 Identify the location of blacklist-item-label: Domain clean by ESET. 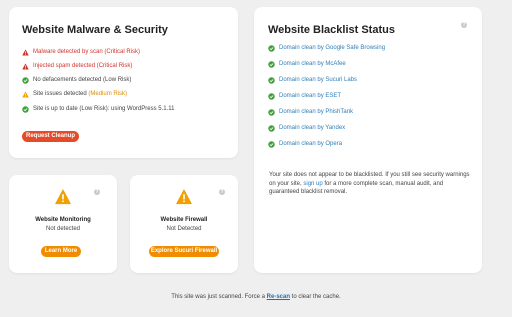
(310, 96).